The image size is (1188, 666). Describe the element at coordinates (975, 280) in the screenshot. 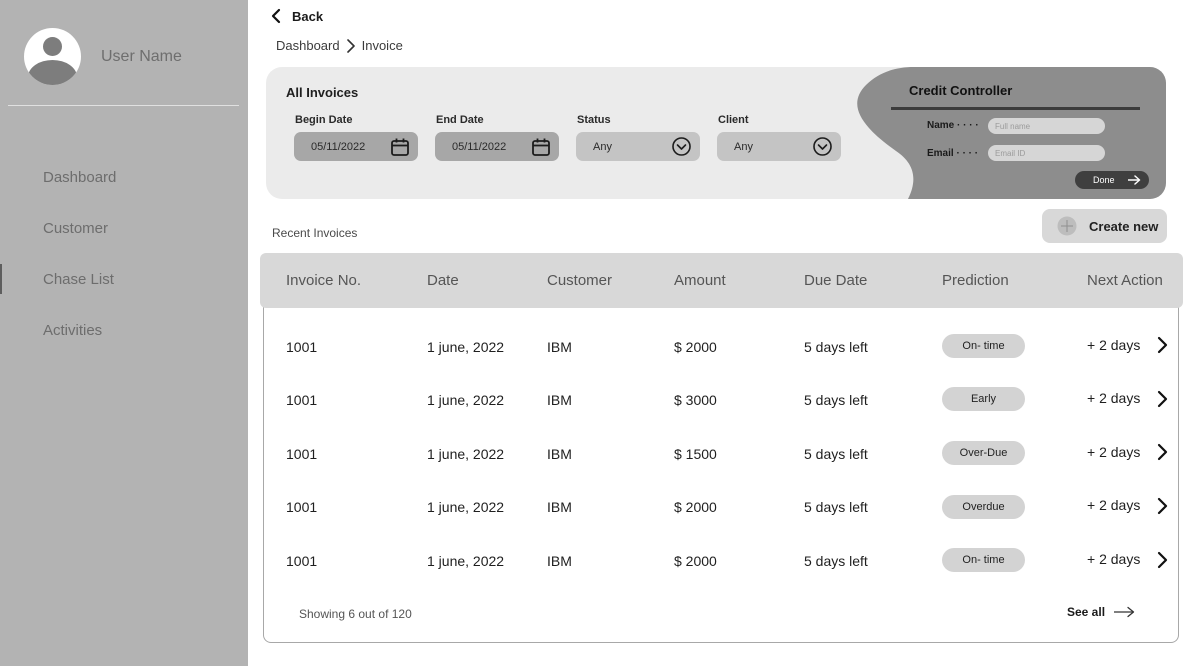

I see `column-header-prediction: Prediction` at that location.